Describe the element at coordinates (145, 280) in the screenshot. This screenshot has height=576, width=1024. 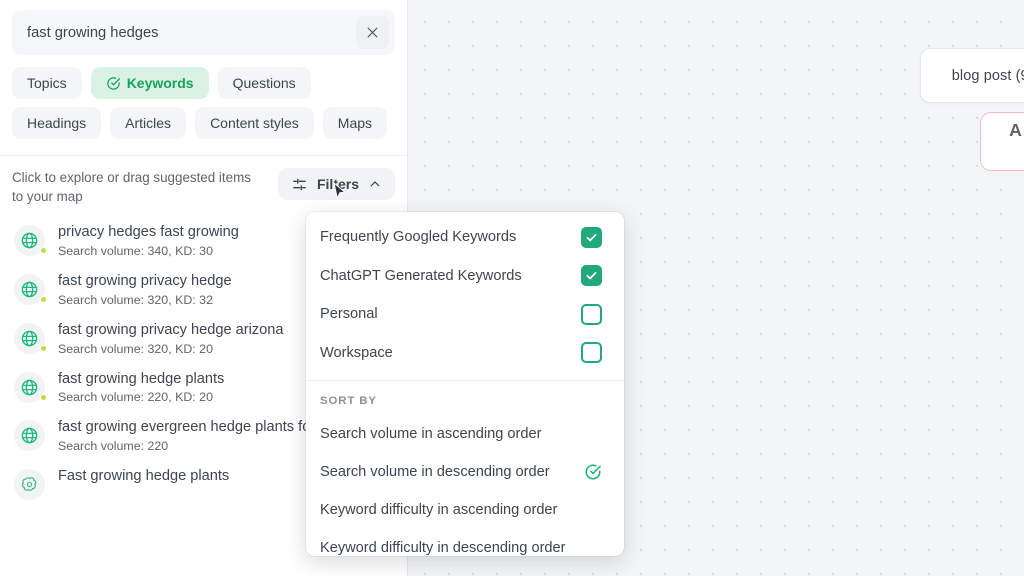
I see `keyword-title: fast growing privacy hedge` at that location.